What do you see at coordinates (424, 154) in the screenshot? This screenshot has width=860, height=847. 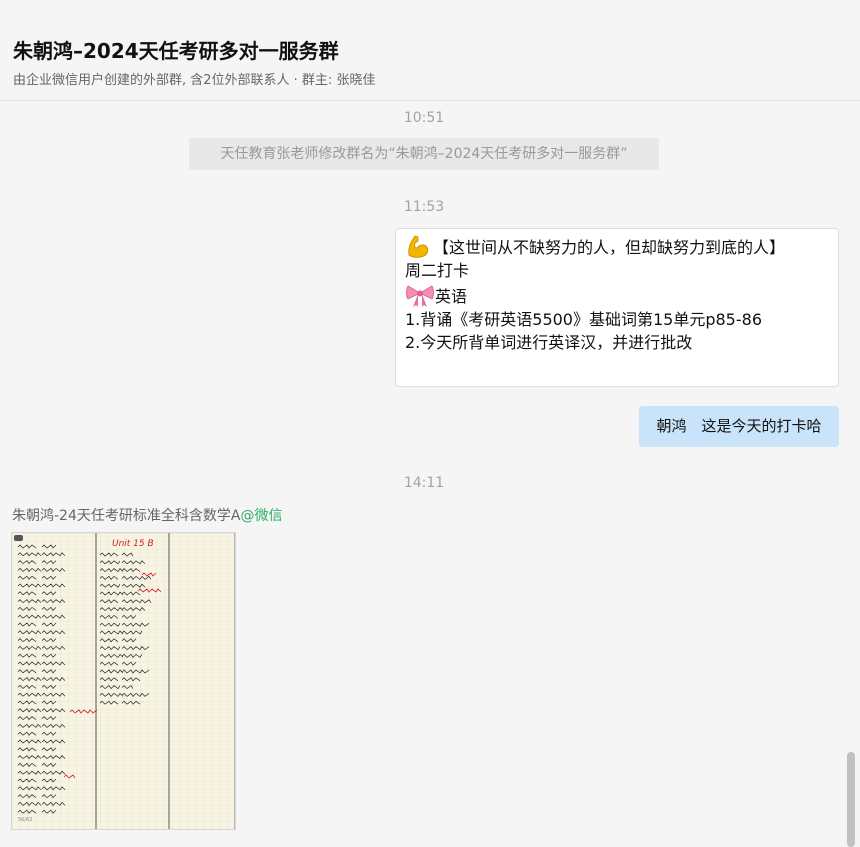 I see `system-notice: 天任教育张老师修改群名为“朱朝鸿–2024天任考研多对一服务群”` at bounding box center [424, 154].